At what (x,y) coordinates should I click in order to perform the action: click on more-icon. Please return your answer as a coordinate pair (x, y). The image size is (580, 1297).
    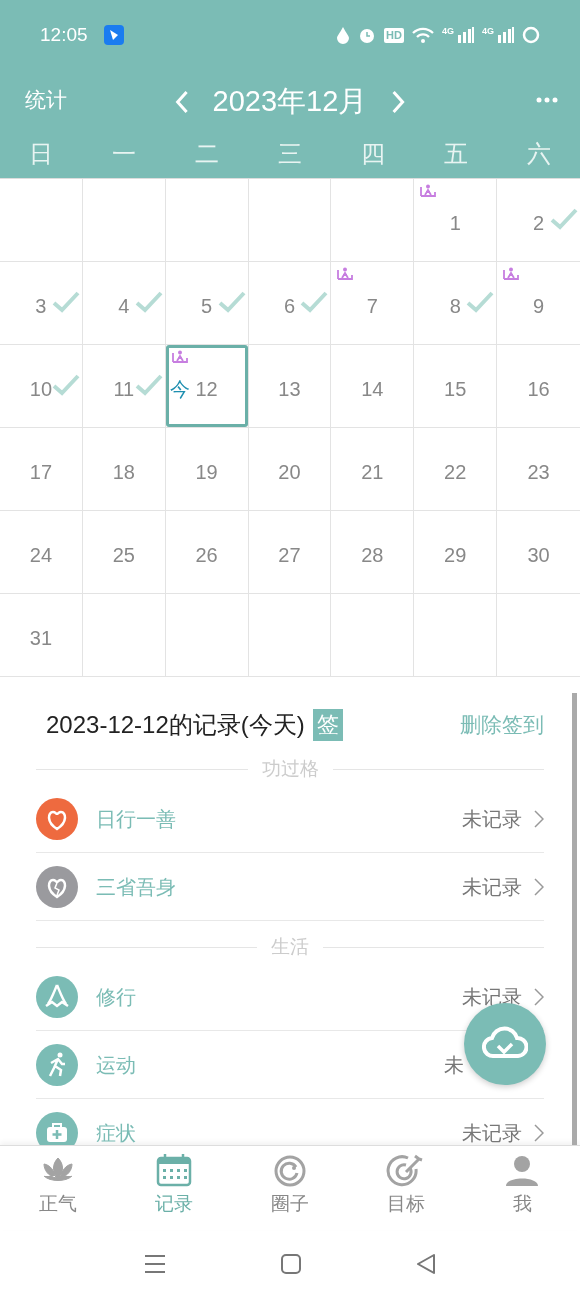
    Looking at the image, I should click on (547, 100).